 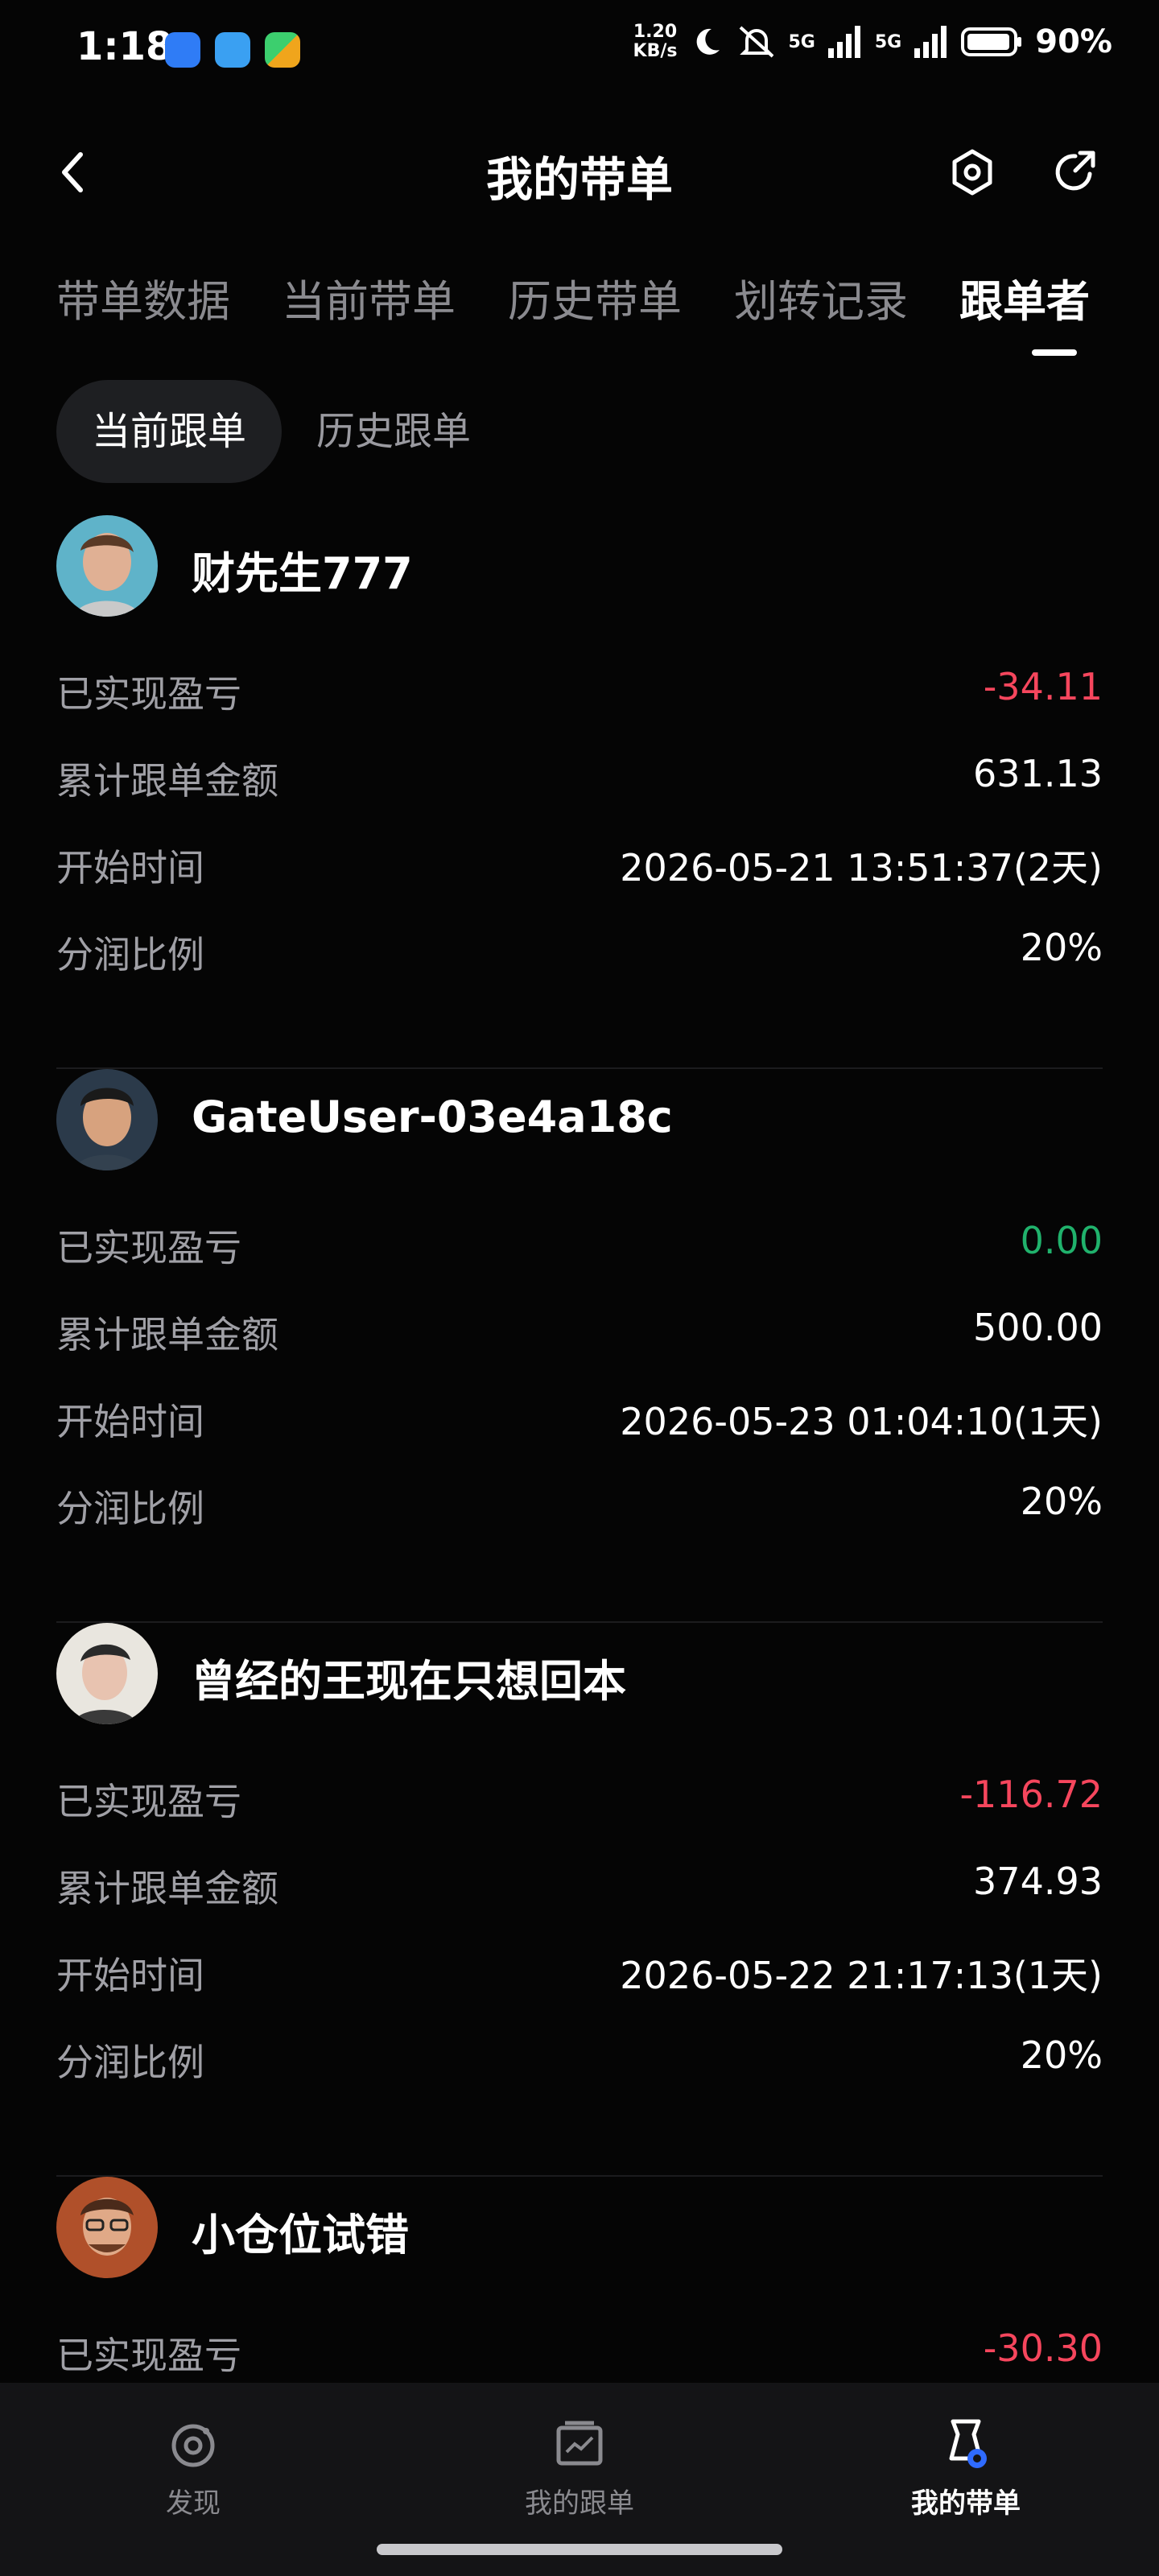 I want to click on tab-copy-data: 带单数据, so click(x=143, y=297).